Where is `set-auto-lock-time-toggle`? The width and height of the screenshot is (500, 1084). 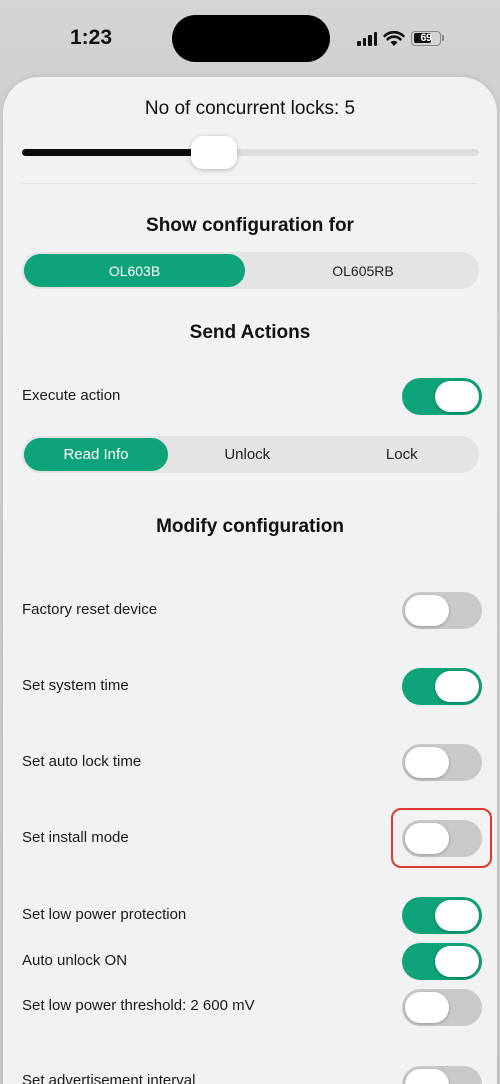
set-auto-lock-time-toggle is located at coordinates (442, 762).